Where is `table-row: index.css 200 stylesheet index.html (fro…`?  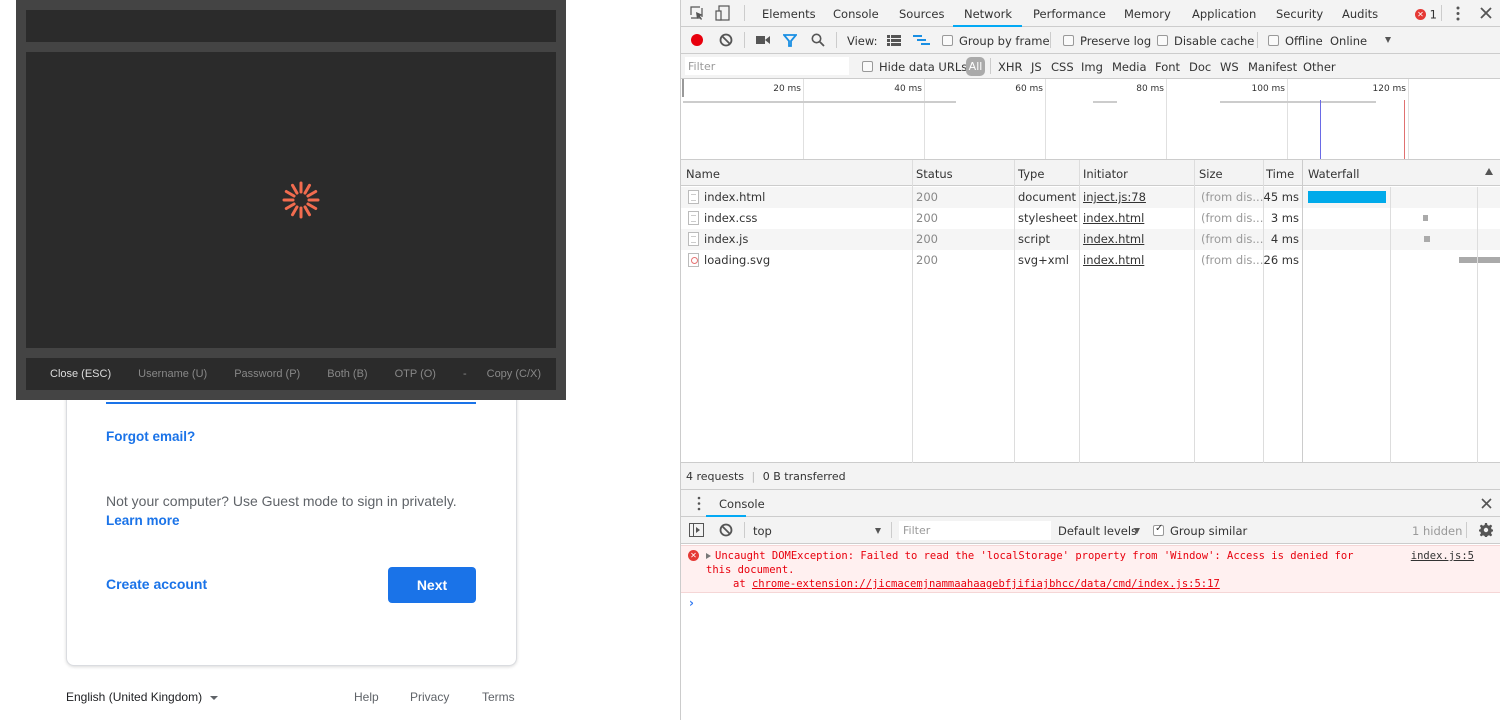
table-row: index.css 200 stylesheet index.html (fro… is located at coordinates (1090, 218).